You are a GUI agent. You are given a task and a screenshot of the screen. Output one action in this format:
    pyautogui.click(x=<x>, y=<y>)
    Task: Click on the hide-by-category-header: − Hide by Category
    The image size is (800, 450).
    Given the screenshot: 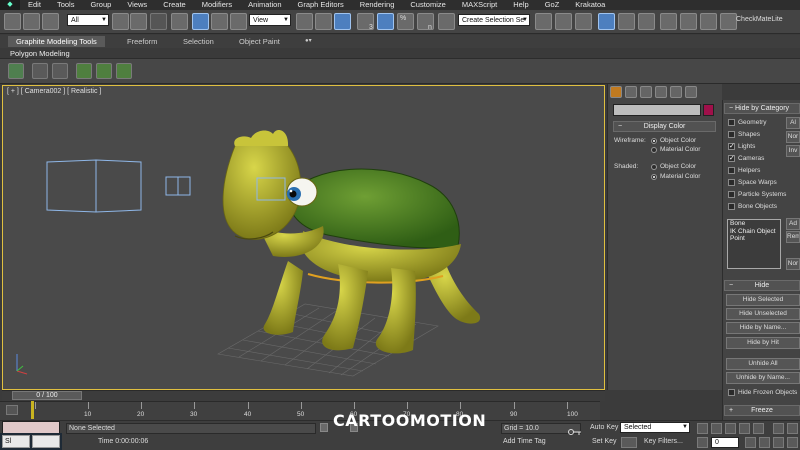 What is the action you would take?
    pyautogui.click(x=762, y=108)
    